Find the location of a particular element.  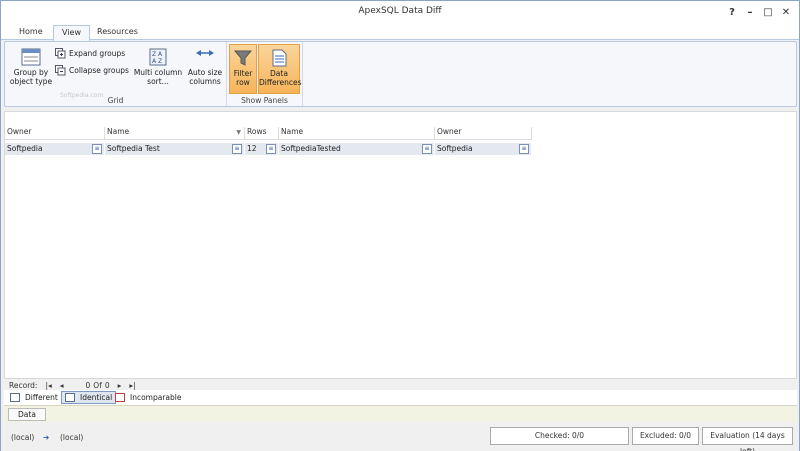

funnel-icon is located at coordinates (243, 58).